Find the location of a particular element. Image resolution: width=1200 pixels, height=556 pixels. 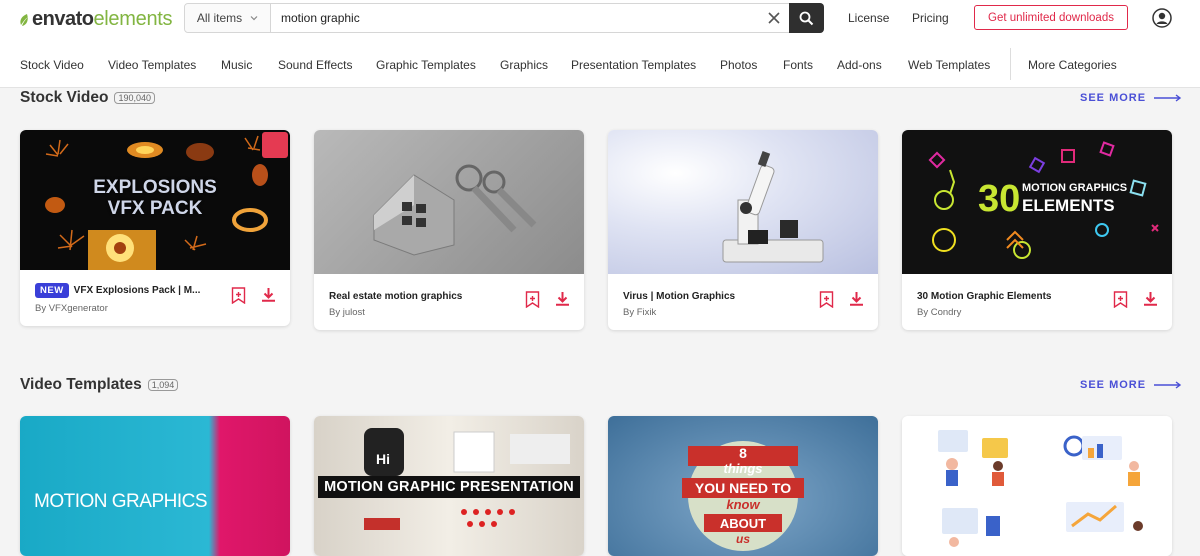

card-title: Virus | Motion Graphics is located at coordinates (679, 296).